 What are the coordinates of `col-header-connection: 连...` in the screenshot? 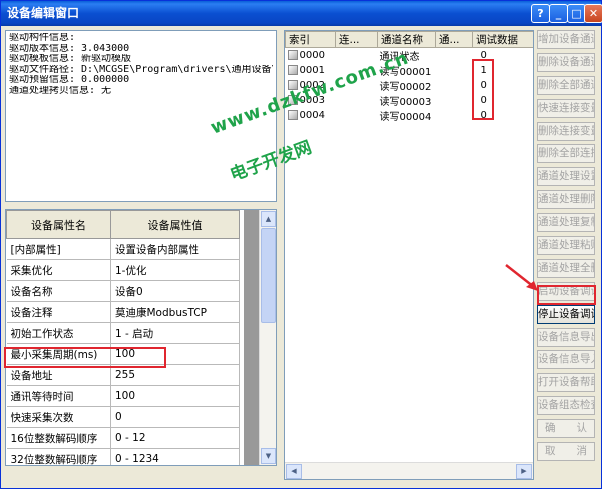 It's located at (356, 39).